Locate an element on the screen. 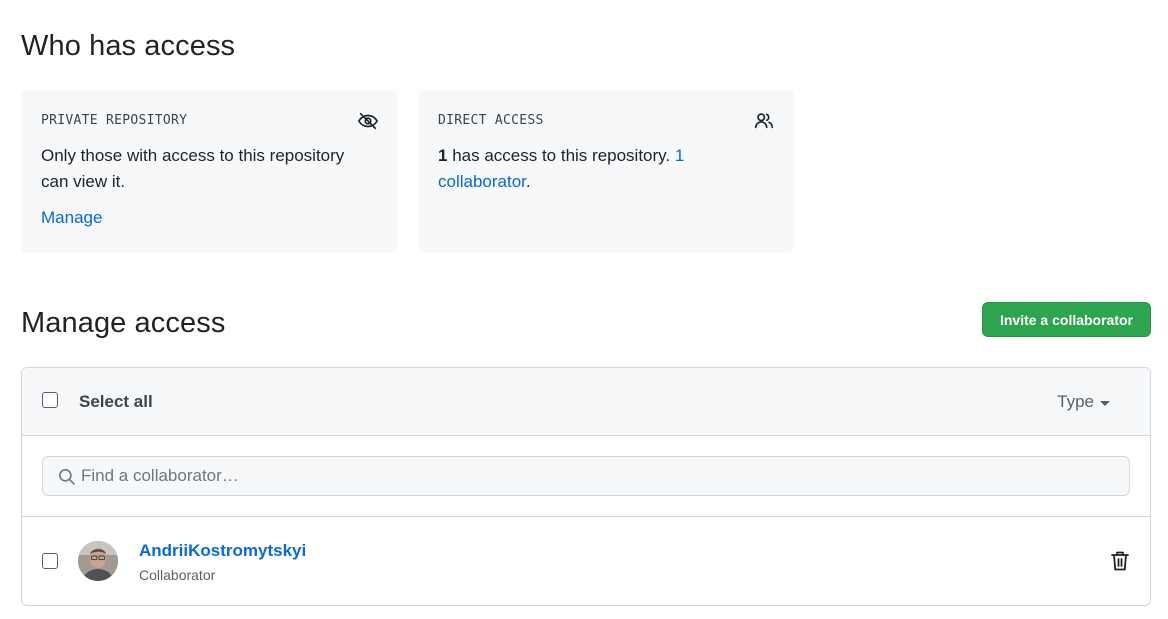  who-has-access-heading: Who has access is located at coordinates (128, 46).